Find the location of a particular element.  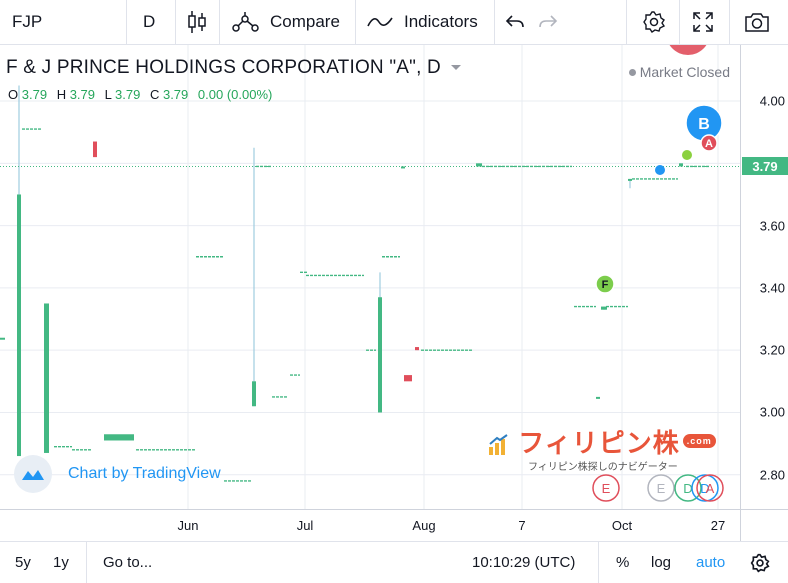

range-1y-button: 1y is located at coordinates (61, 562).